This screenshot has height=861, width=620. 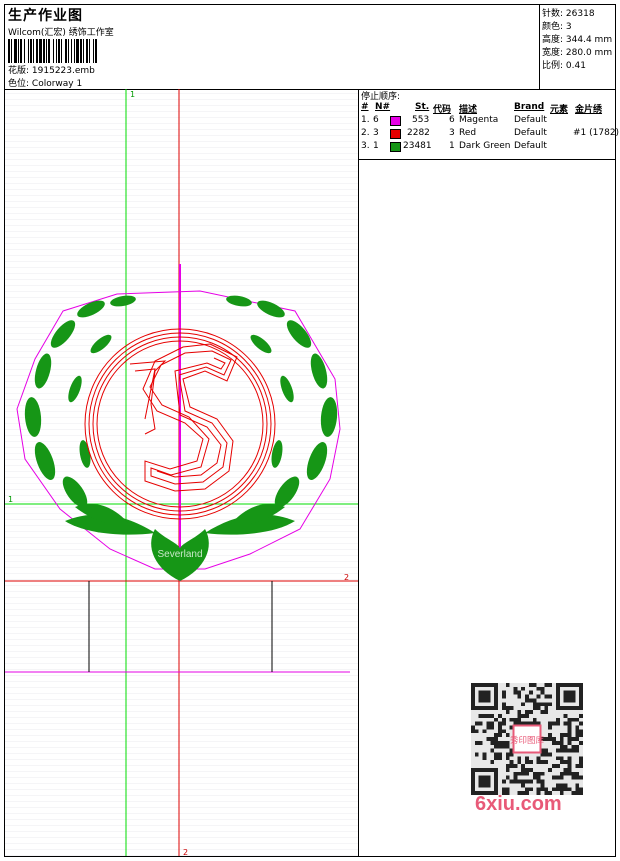 I want to click on page-title: 生产作业图, so click(x=45, y=16).